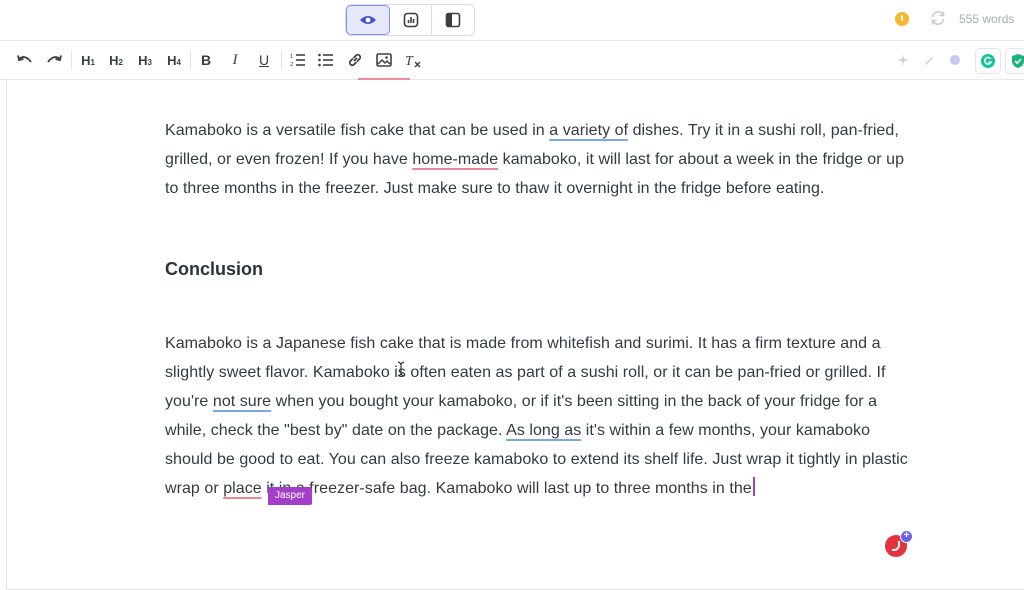 The image size is (1024, 590). I want to click on link-button, so click(355, 60).